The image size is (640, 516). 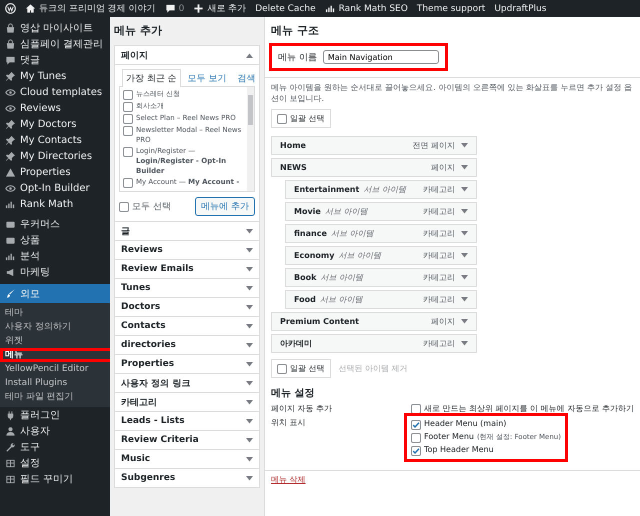 What do you see at coordinates (55, 415) in the screenshot?
I see `sidebar-item: 플러그인` at bounding box center [55, 415].